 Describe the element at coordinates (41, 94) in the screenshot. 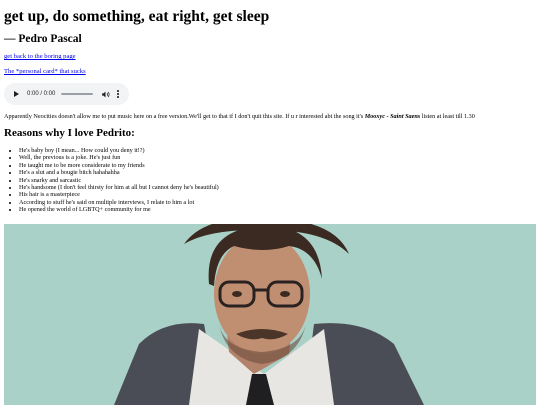

I see `audio-time: 0:00 / 0:00` at that location.